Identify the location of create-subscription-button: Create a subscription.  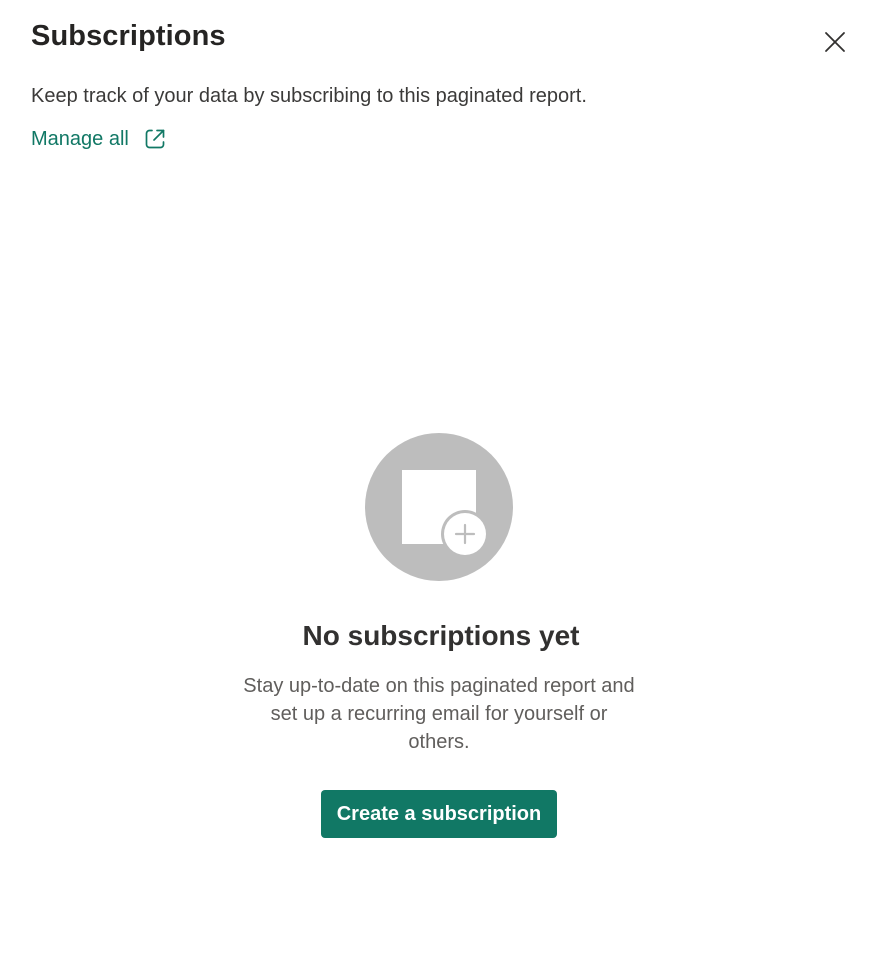
(439, 814).